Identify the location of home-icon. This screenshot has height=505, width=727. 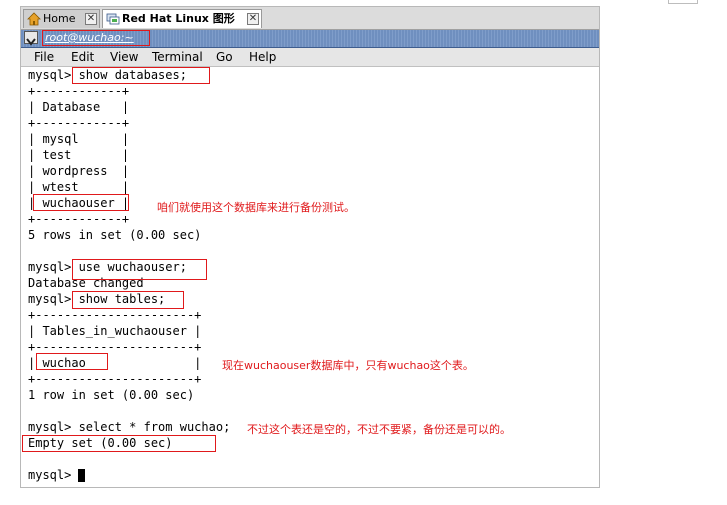
(34, 19).